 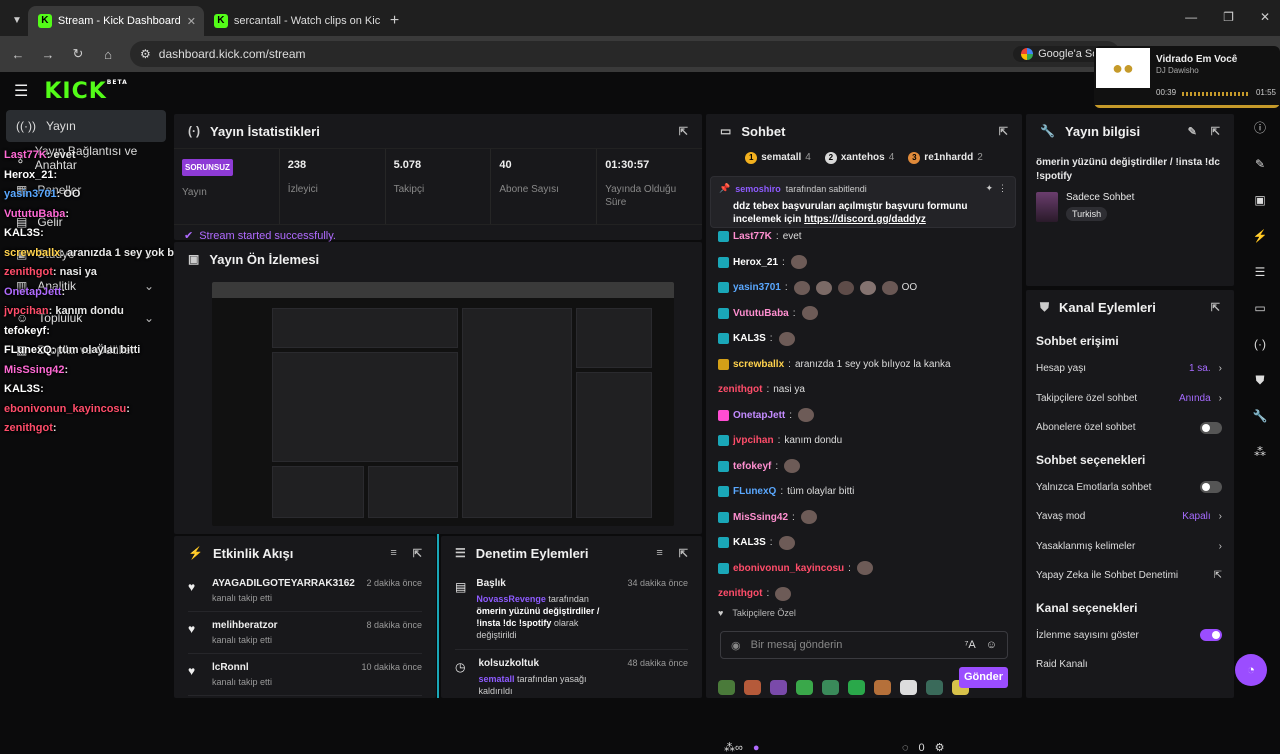 I want to click on category-name: Sadece Sohbet, so click(x=1100, y=197).